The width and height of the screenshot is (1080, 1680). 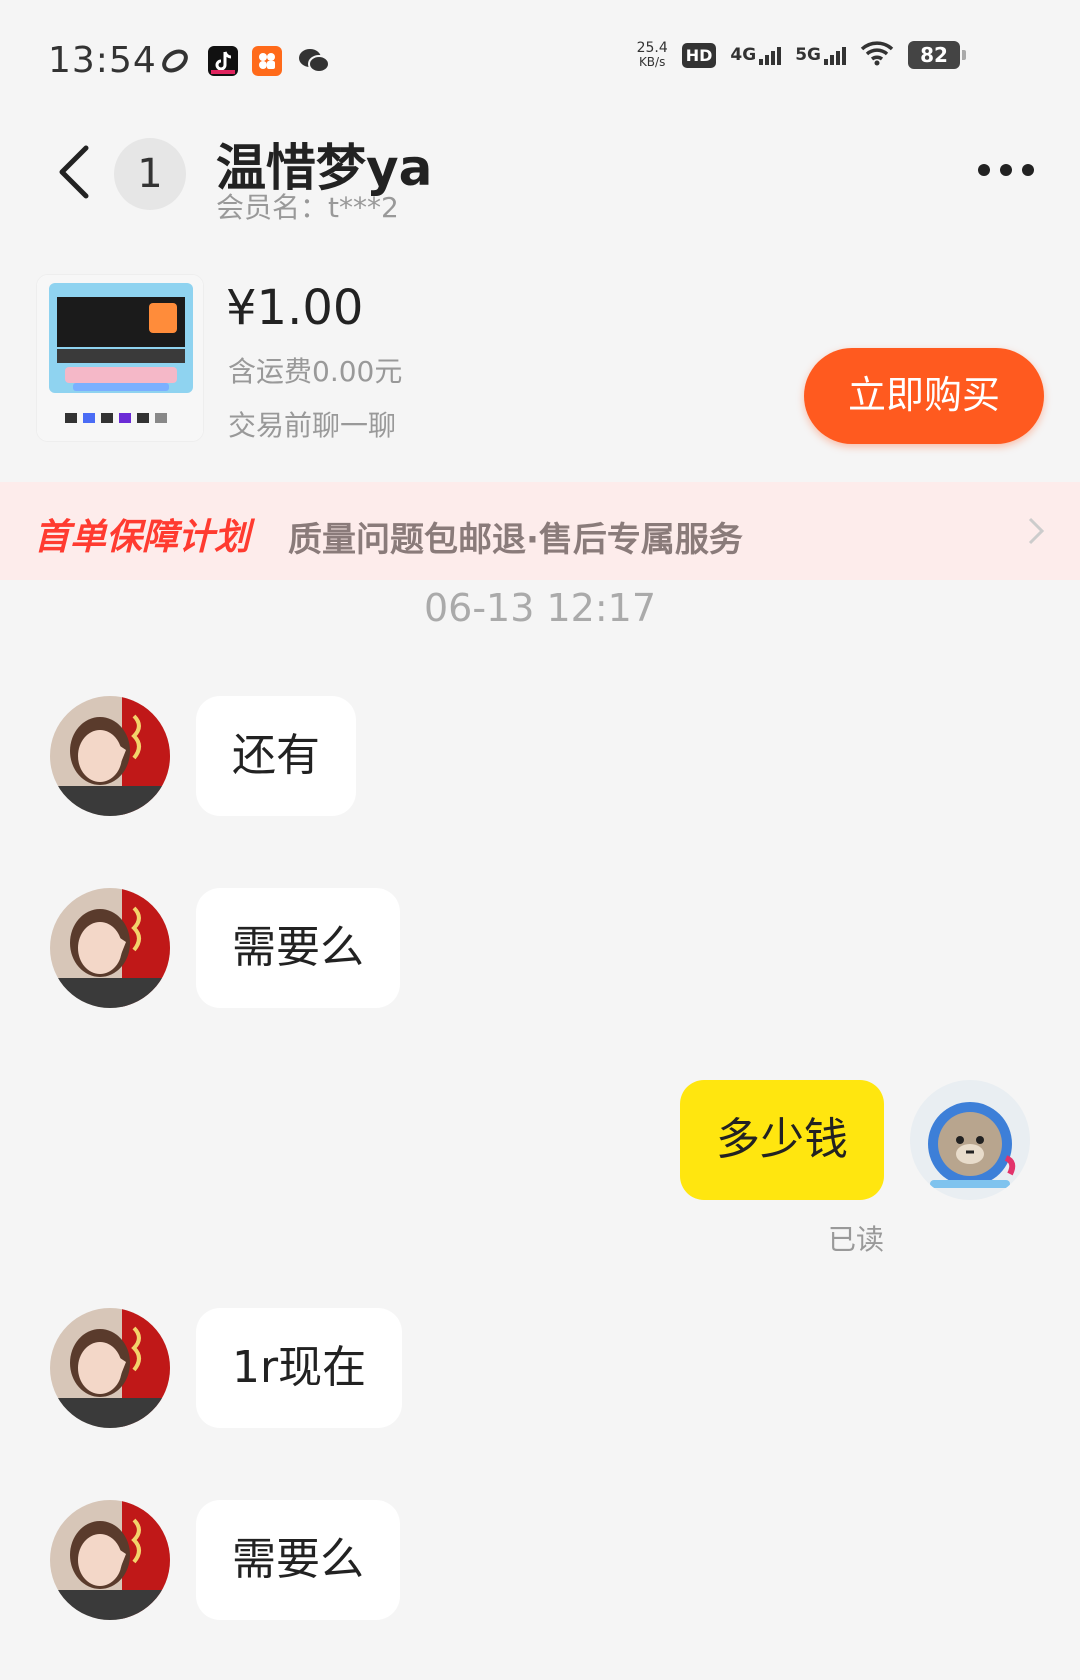 What do you see at coordinates (540, 60) in the screenshot?
I see `status-bar: 13:54 25.4 KB/s HD 4G 5G 82` at bounding box center [540, 60].